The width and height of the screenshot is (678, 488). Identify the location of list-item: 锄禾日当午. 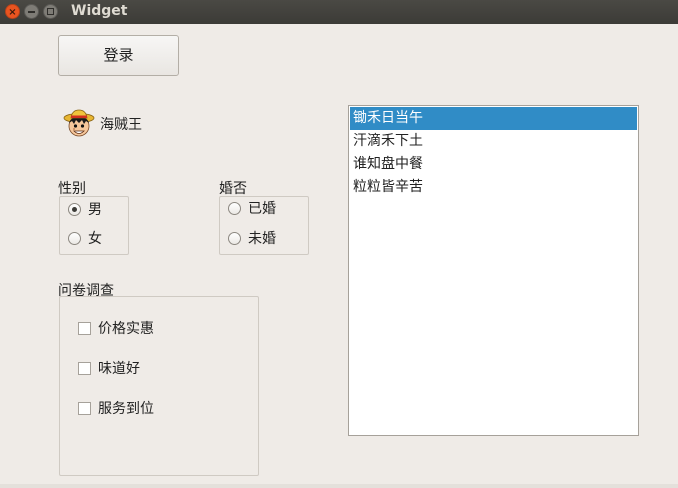
(493, 118).